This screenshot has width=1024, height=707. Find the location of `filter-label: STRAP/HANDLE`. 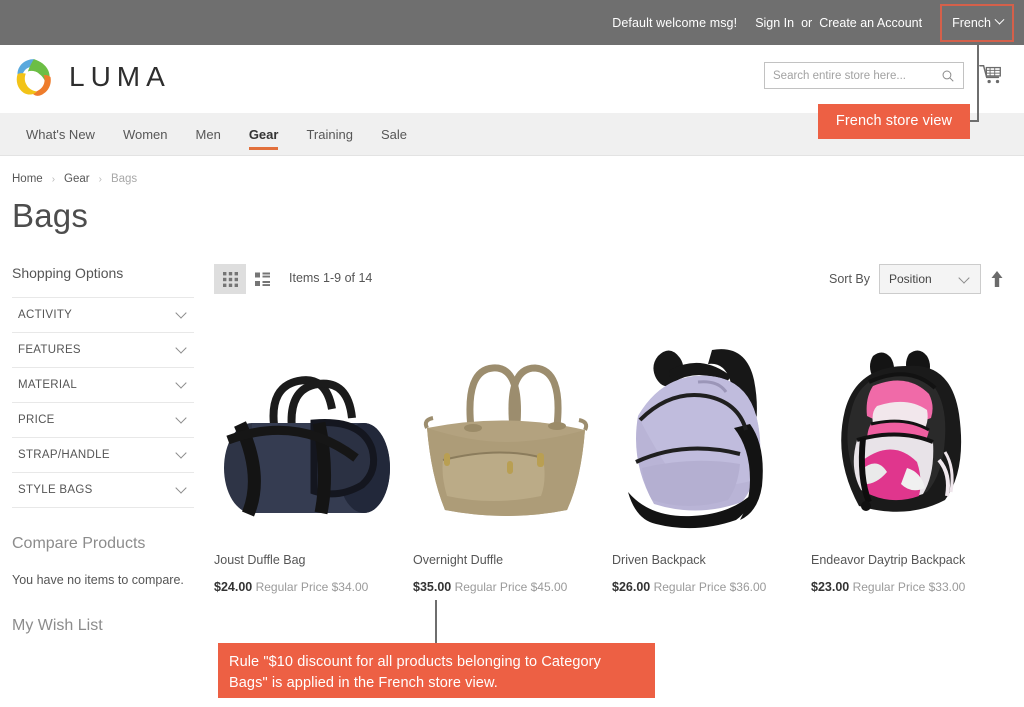

filter-label: STRAP/HANDLE is located at coordinates (64, 455).